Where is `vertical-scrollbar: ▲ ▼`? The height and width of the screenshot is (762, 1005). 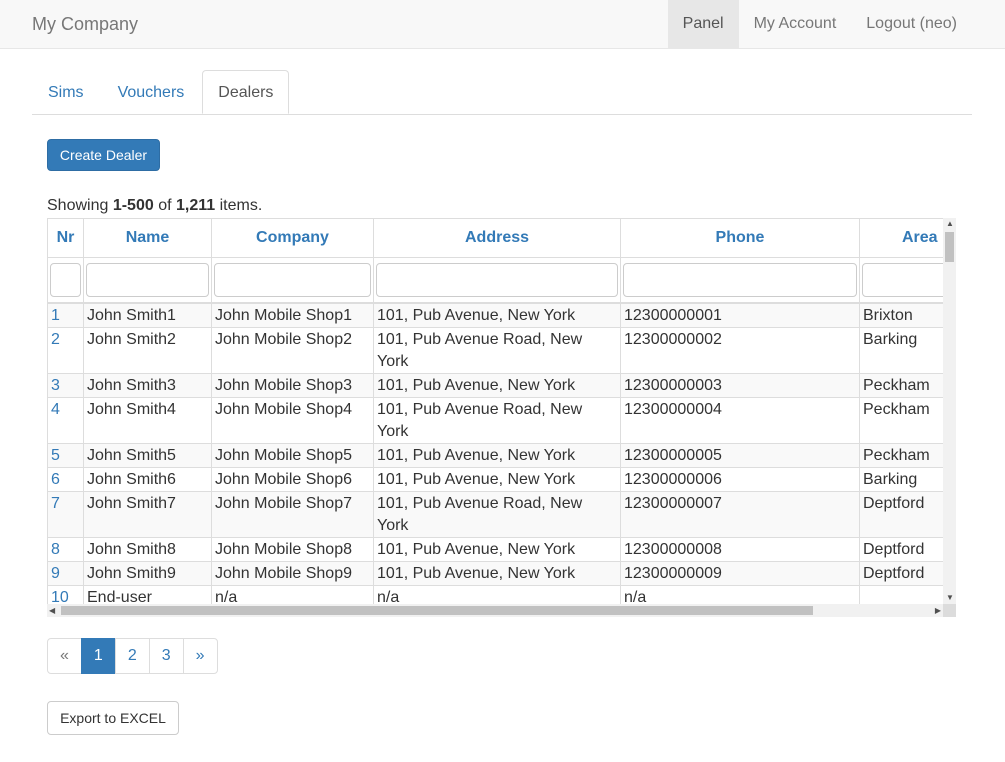
vertical-scrollbar: ▲ ▼ is located at coordinates (949, 411).